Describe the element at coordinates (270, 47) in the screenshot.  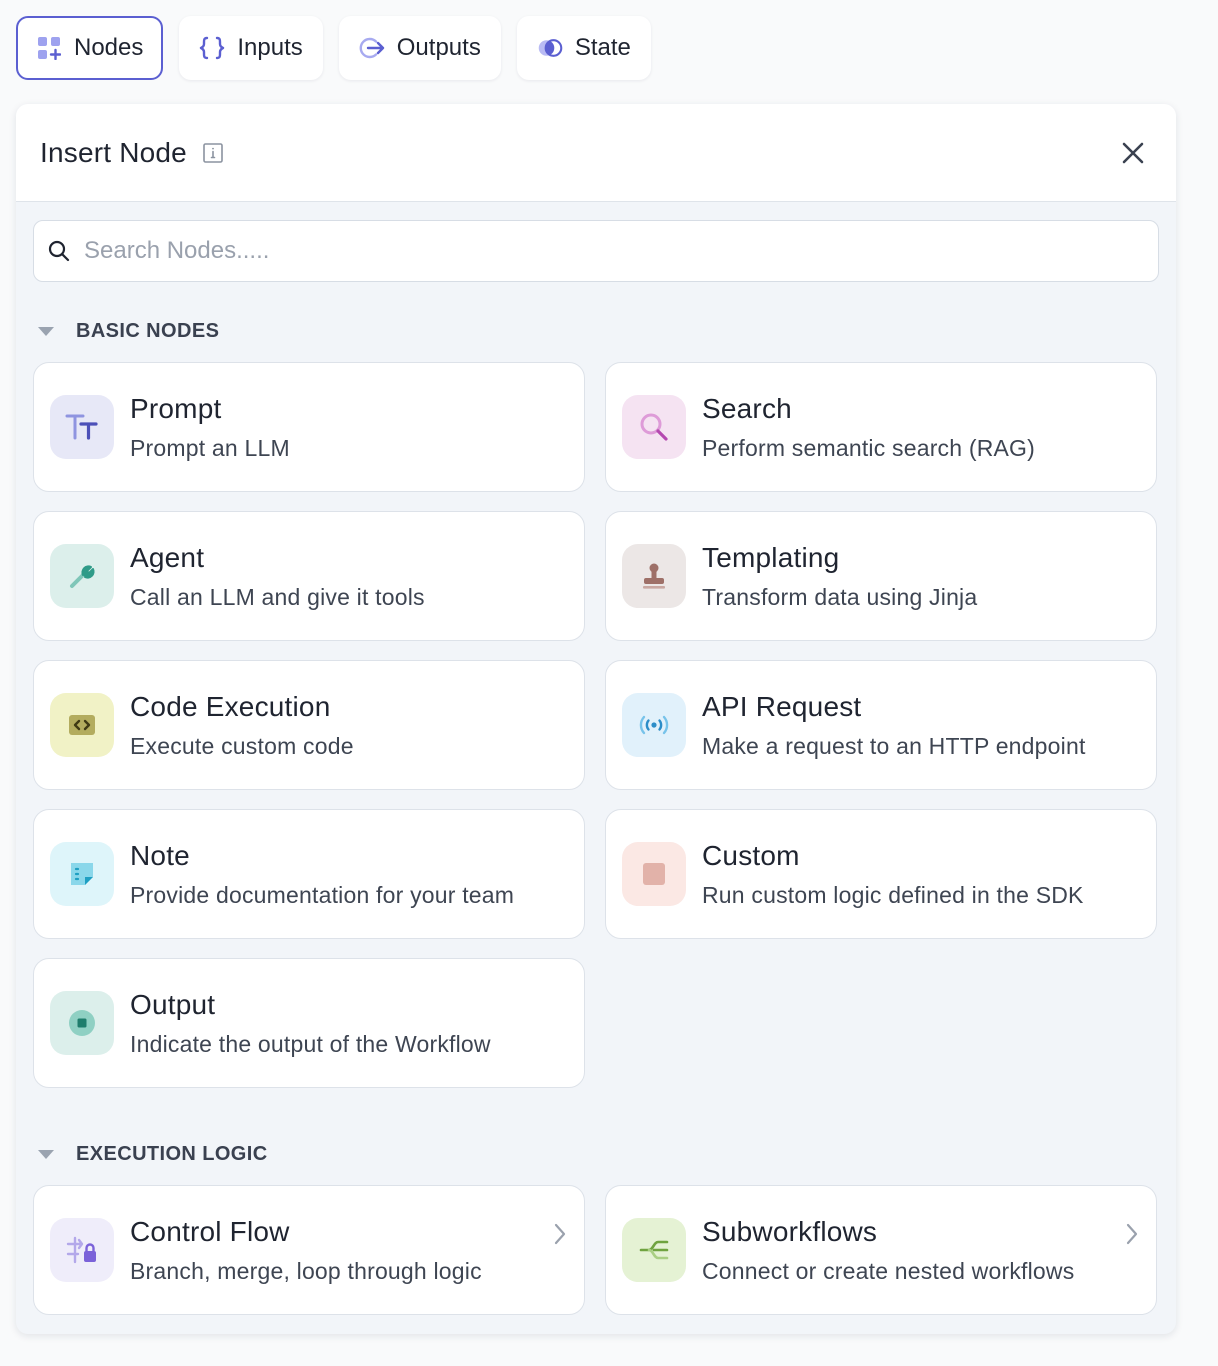
I see `tab-label: Inputs` at that location.